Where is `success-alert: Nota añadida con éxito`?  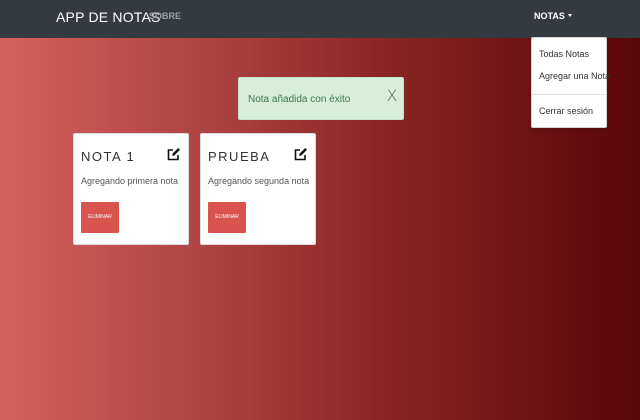 success-alert: Nota añadida con éxito is located at coordinates (321, 98).